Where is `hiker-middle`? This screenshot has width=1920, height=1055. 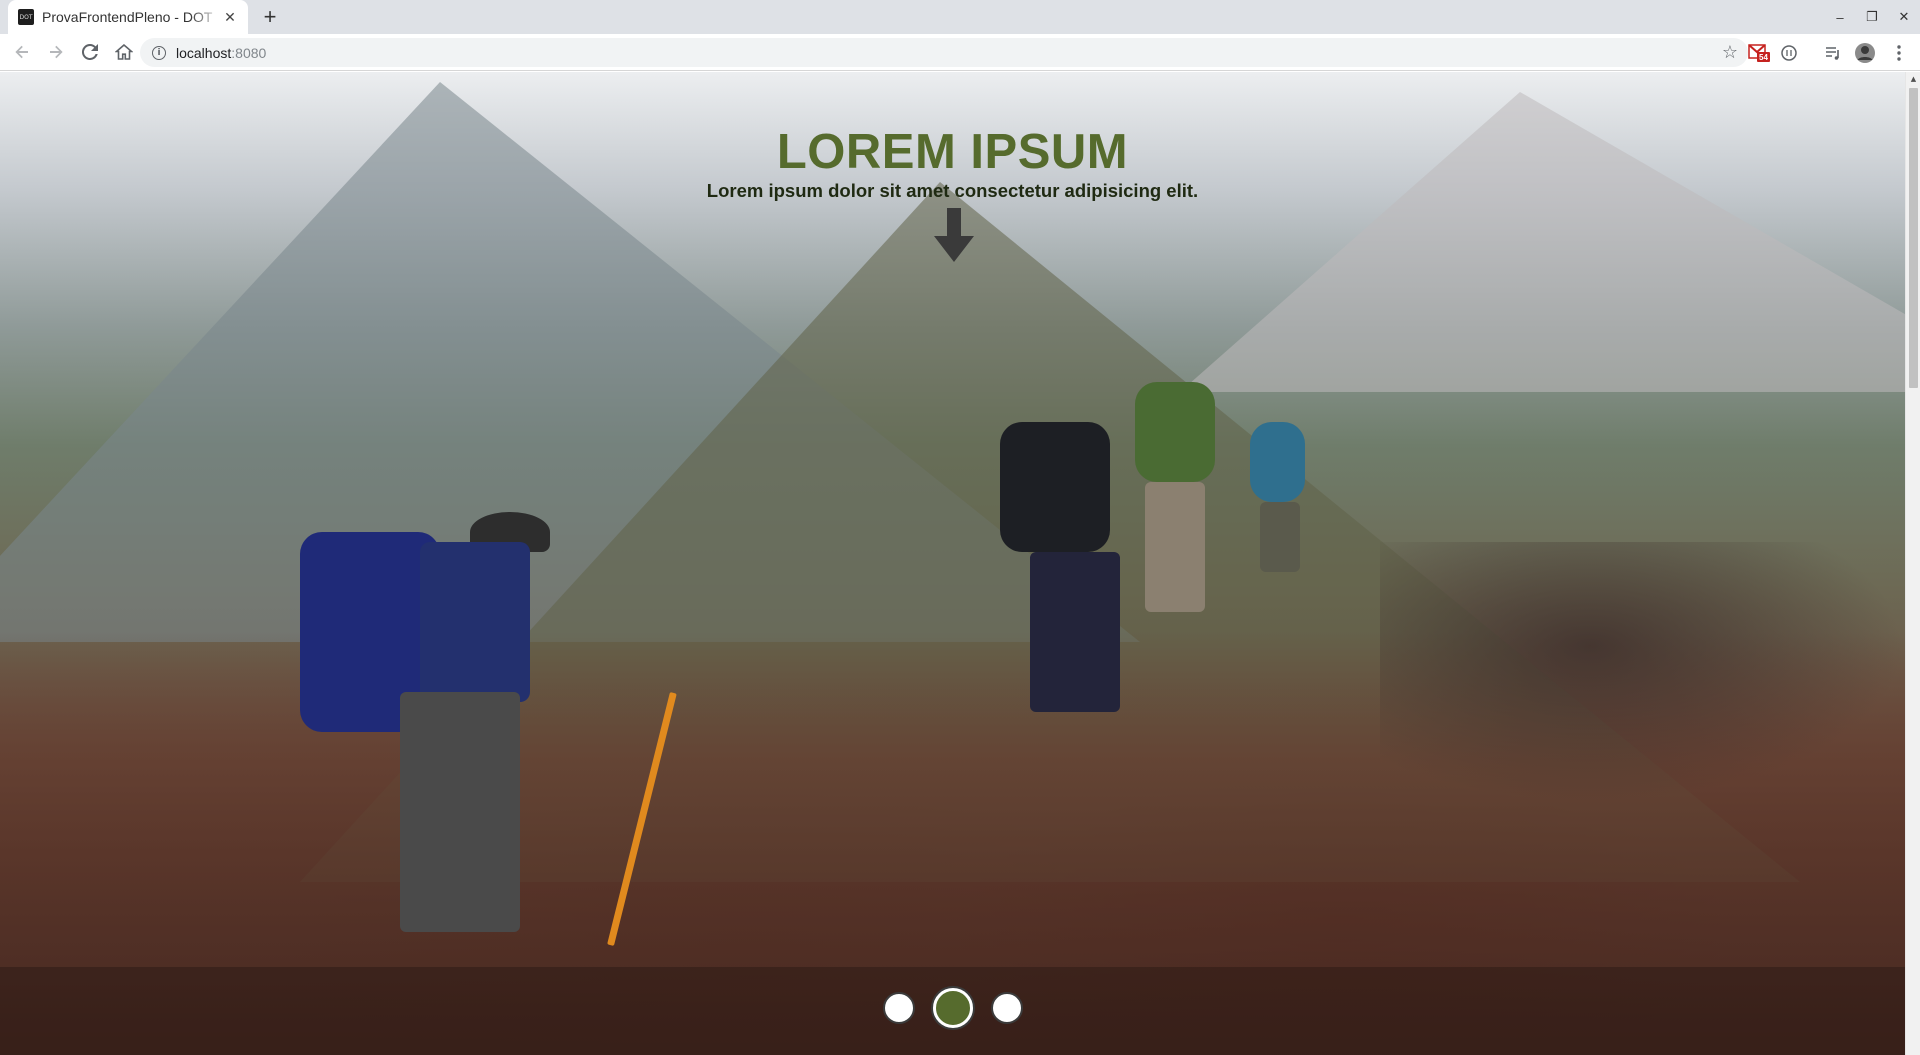
hiker-middle is located at coordinates (1070, 572).